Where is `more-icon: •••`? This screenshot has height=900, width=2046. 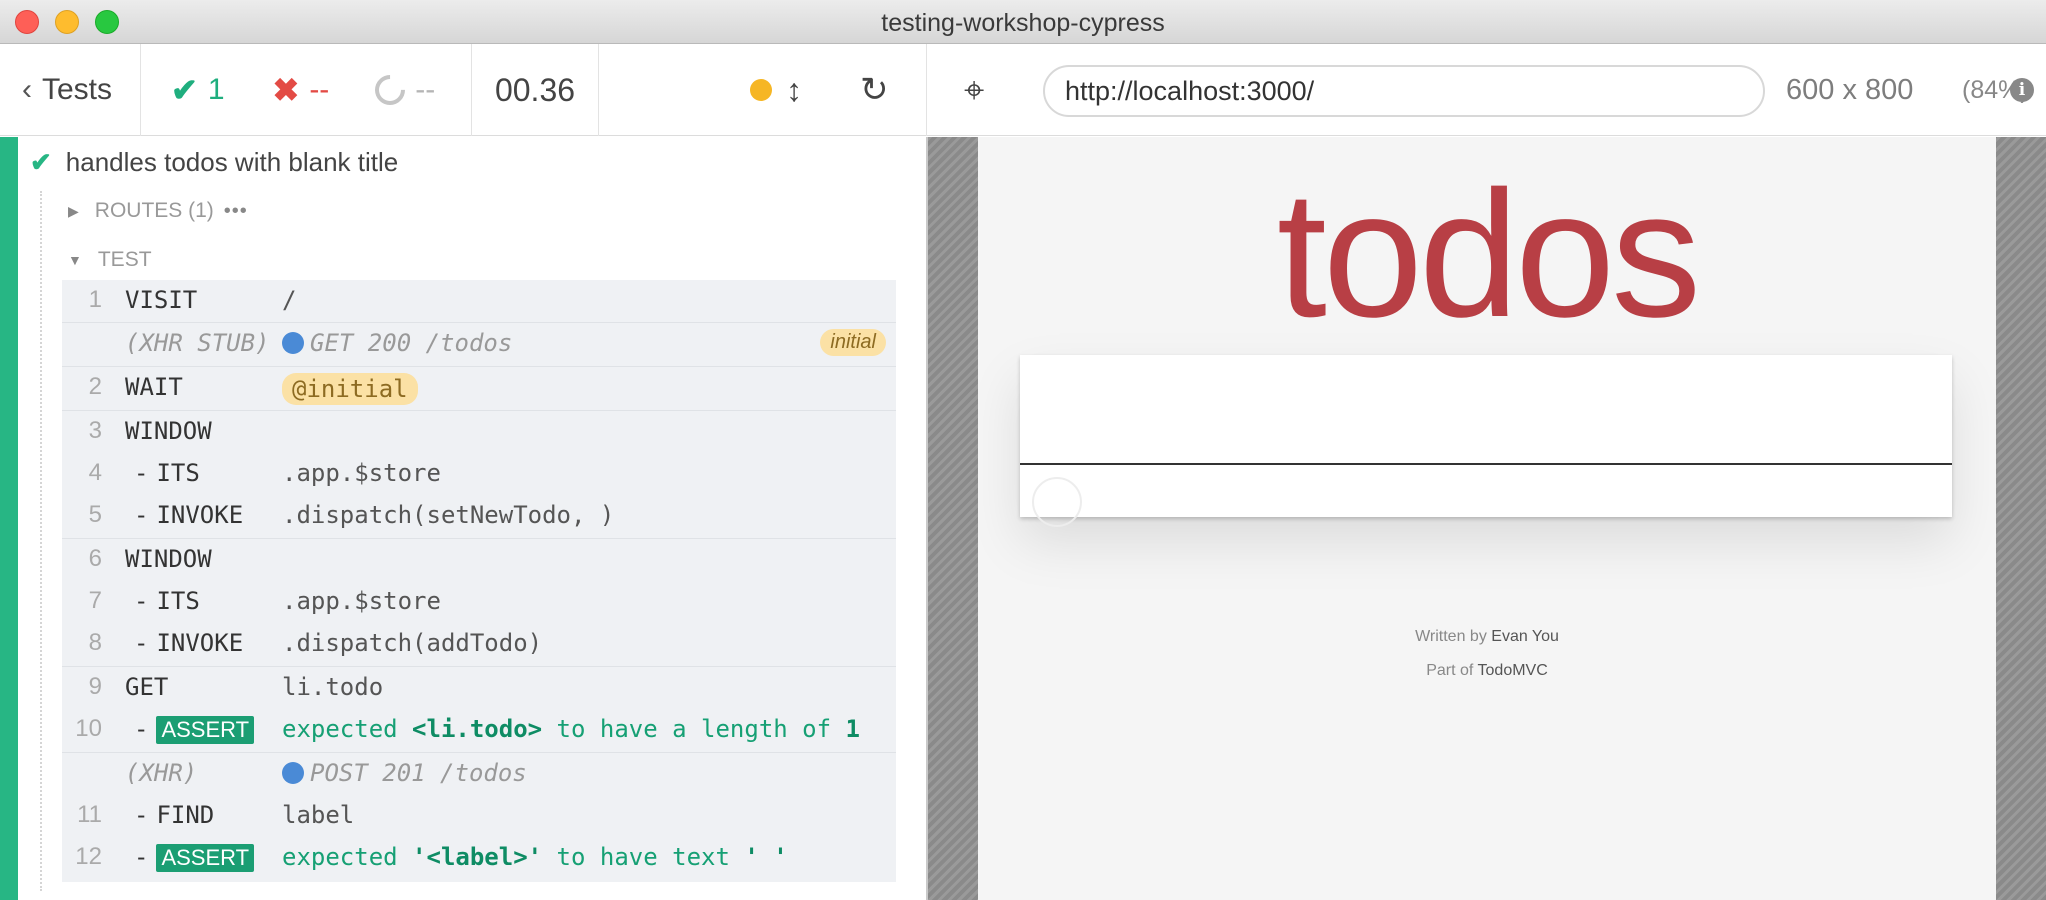 more-icon: ••• is located at coordinates (235, 210).